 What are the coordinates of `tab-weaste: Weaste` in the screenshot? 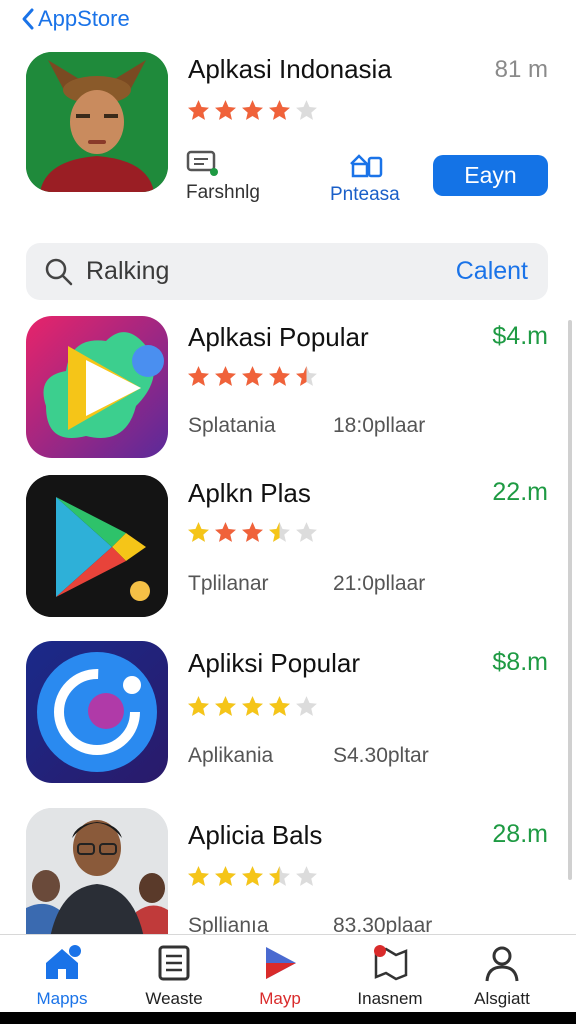 It's located at (174, 976).